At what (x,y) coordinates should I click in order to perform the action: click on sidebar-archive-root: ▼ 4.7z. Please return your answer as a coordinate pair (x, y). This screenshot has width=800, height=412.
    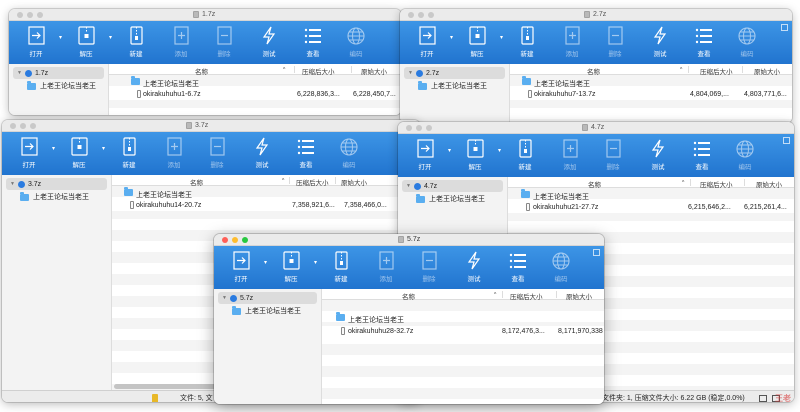
    Looking at the image, I should click on (452, 186).